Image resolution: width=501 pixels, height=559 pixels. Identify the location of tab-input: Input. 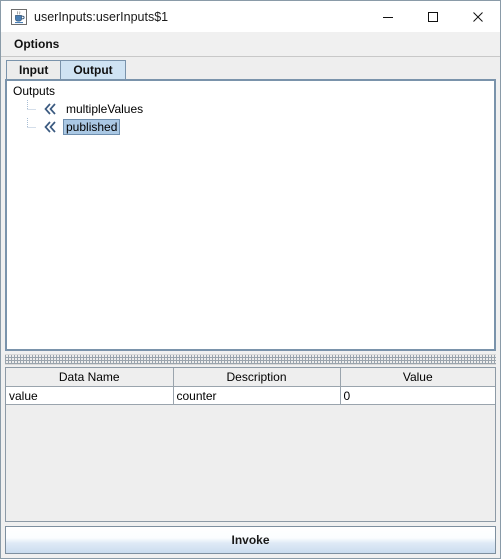
(34, 69).